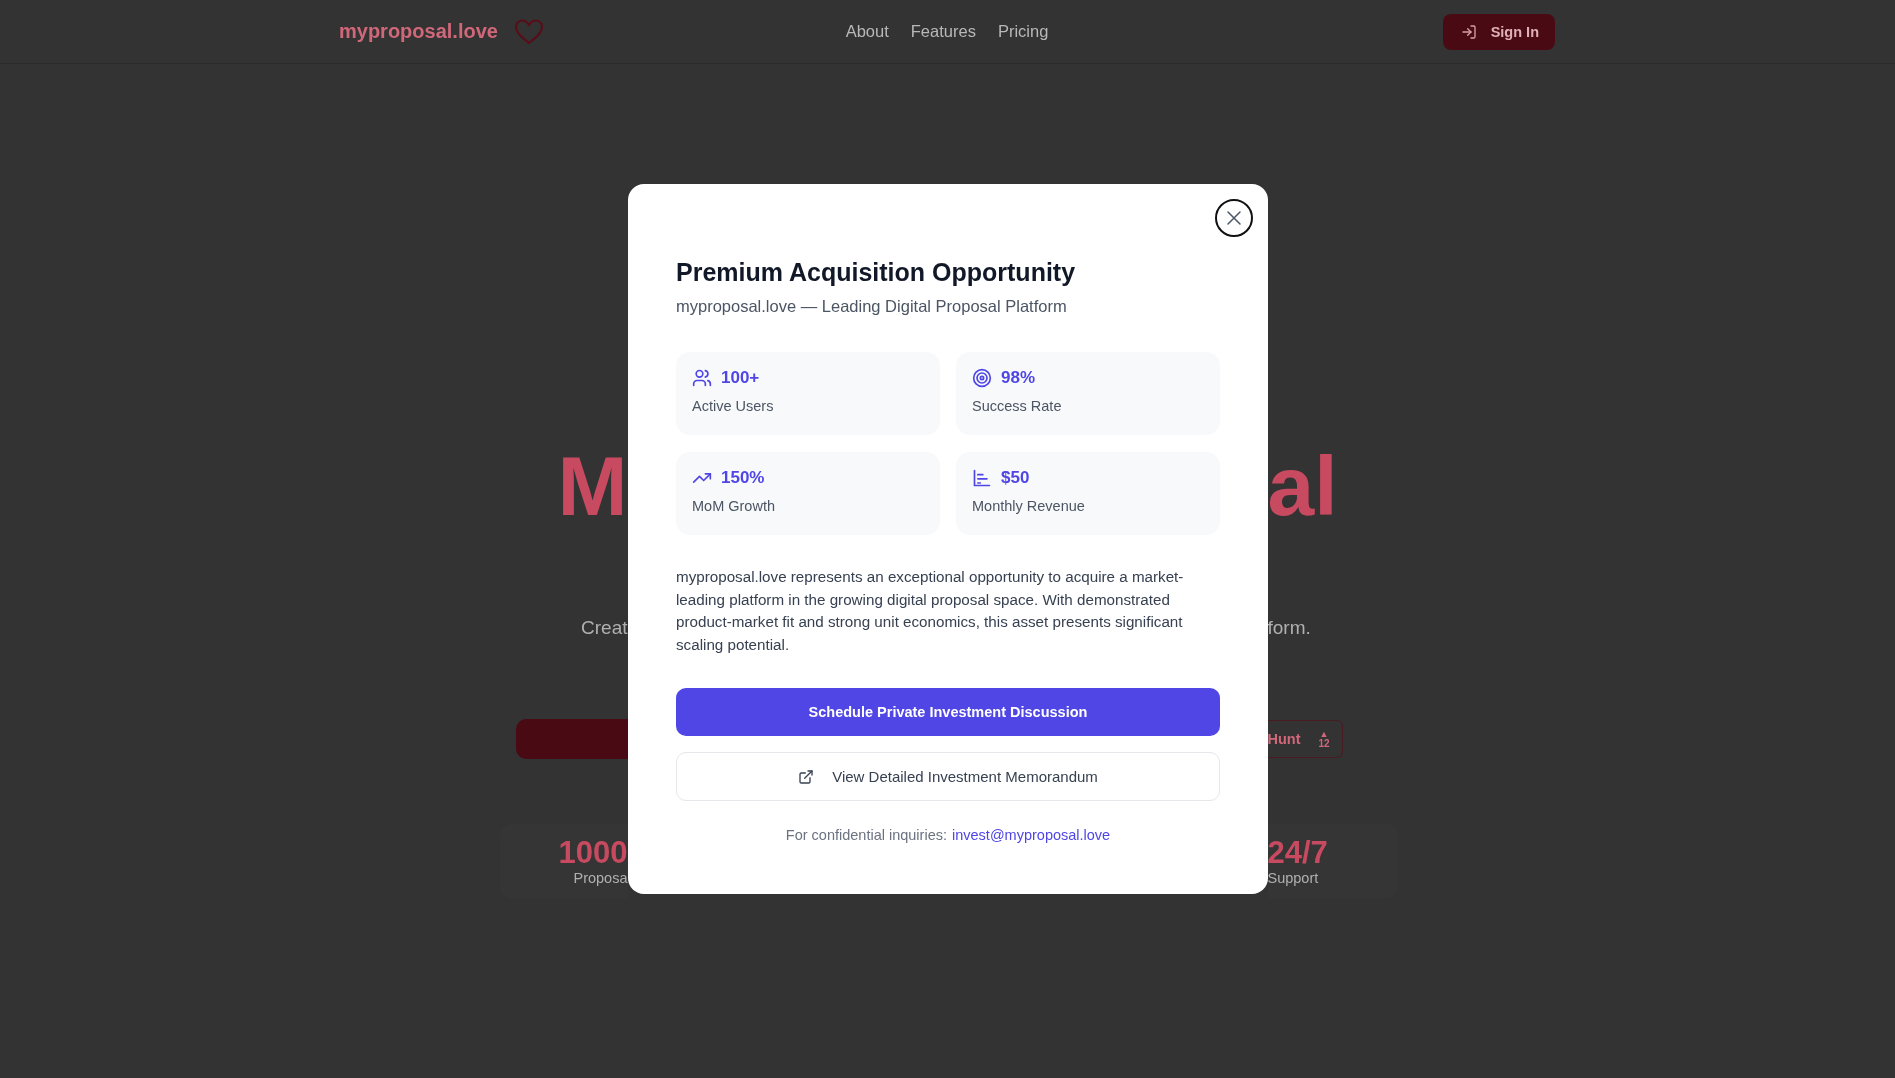 This screenshot has width=1895, height=1078. I want to click on footer-text: For confidential inquiries:, so click(866, 835).